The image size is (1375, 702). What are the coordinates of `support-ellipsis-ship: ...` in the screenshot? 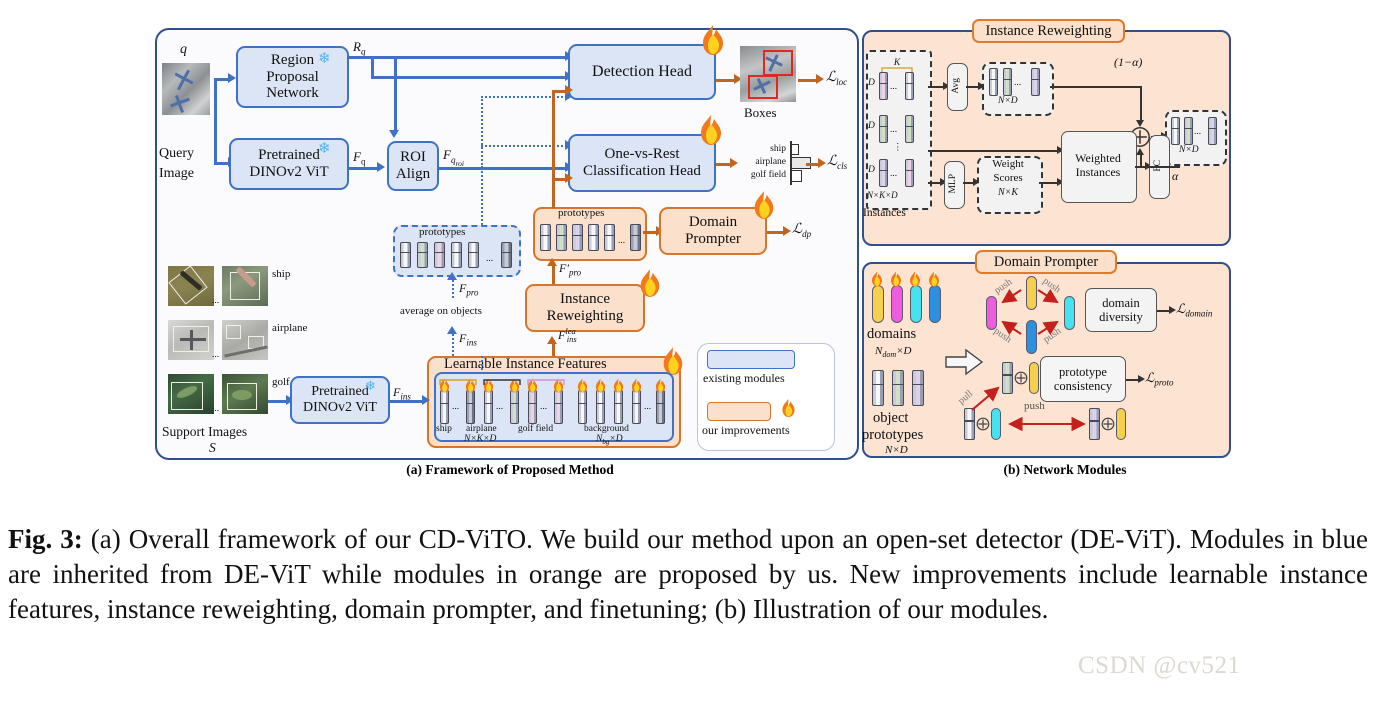 It's located at (216, 301).